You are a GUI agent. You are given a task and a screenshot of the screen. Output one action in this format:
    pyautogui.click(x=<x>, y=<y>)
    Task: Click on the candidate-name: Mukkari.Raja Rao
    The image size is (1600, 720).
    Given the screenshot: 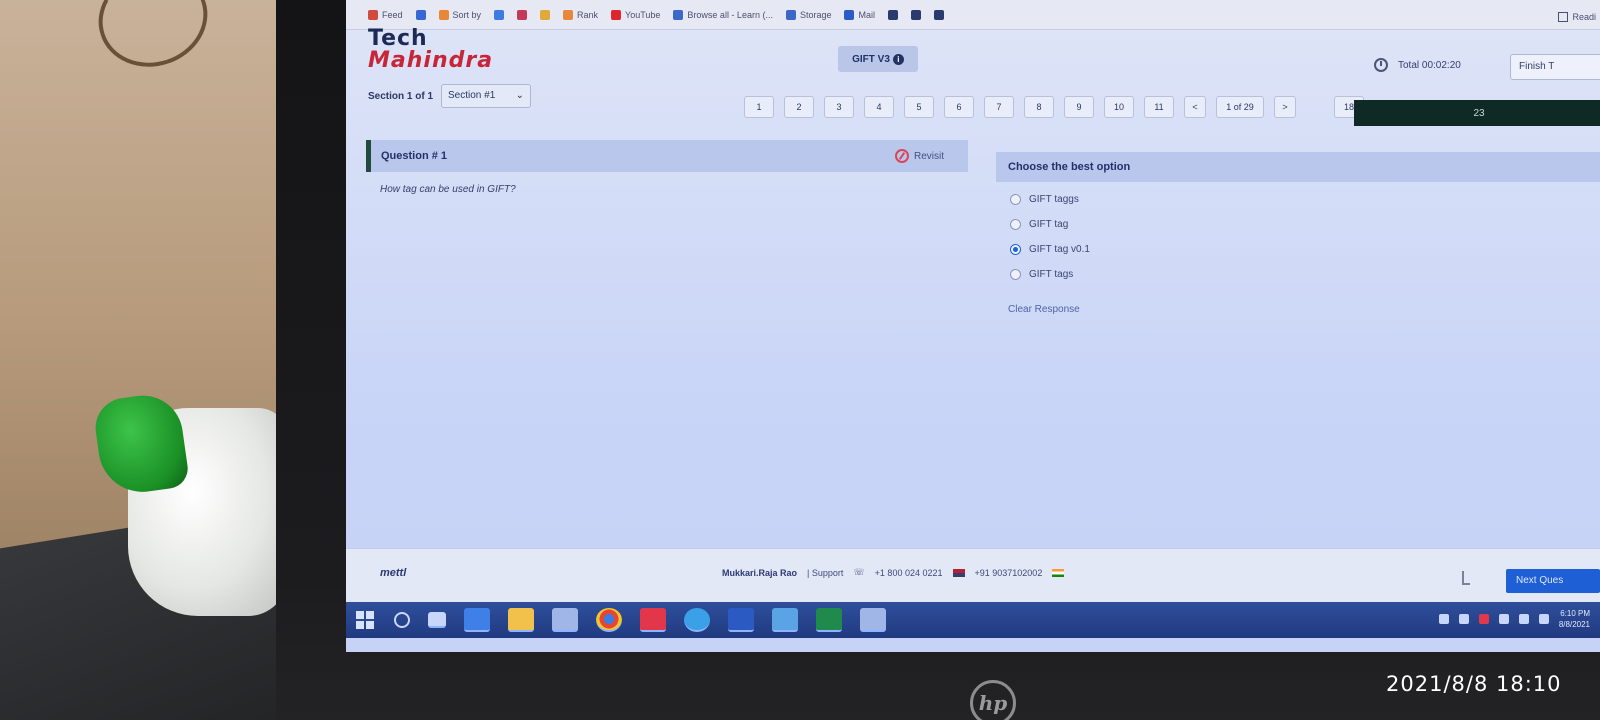 What is the action you would take?
    pyautogui.click(x=760, y=572)
    